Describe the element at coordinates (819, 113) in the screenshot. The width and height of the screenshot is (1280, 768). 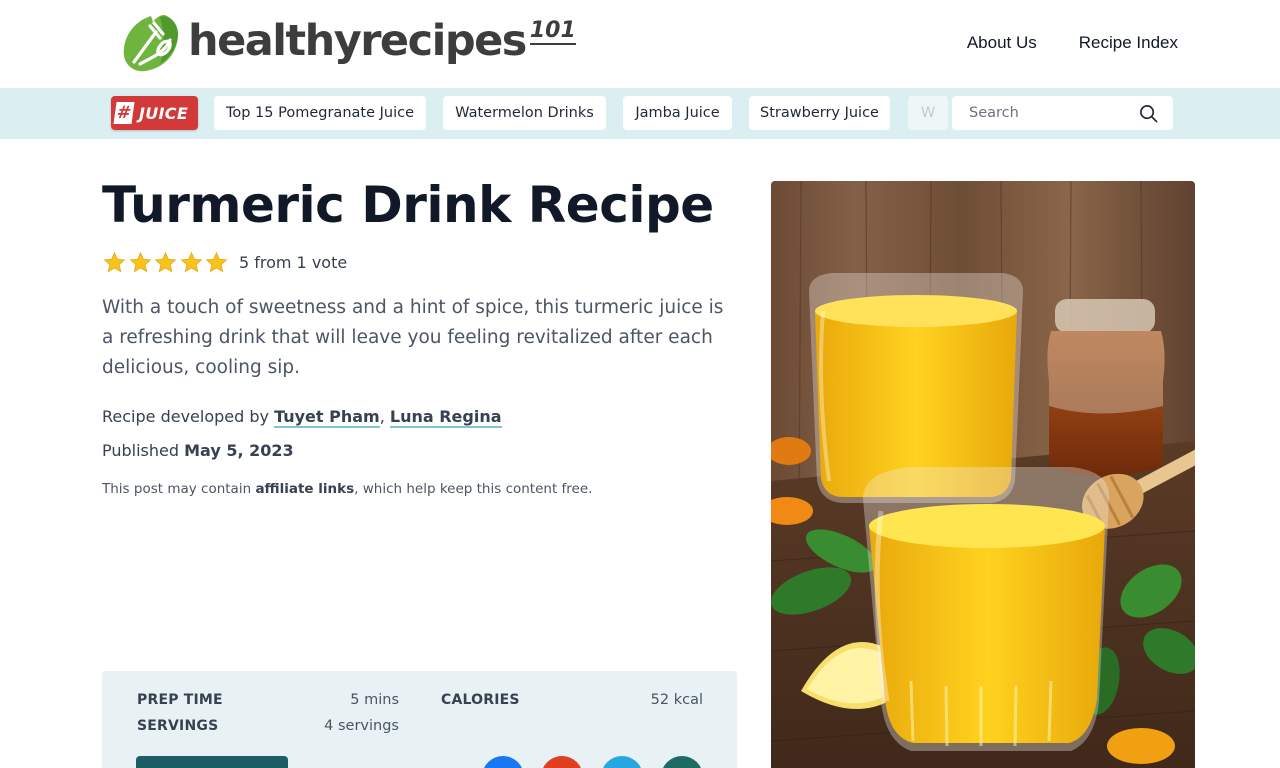
I see `chip-strawberry-juice: Strawberry Juice` at that location.